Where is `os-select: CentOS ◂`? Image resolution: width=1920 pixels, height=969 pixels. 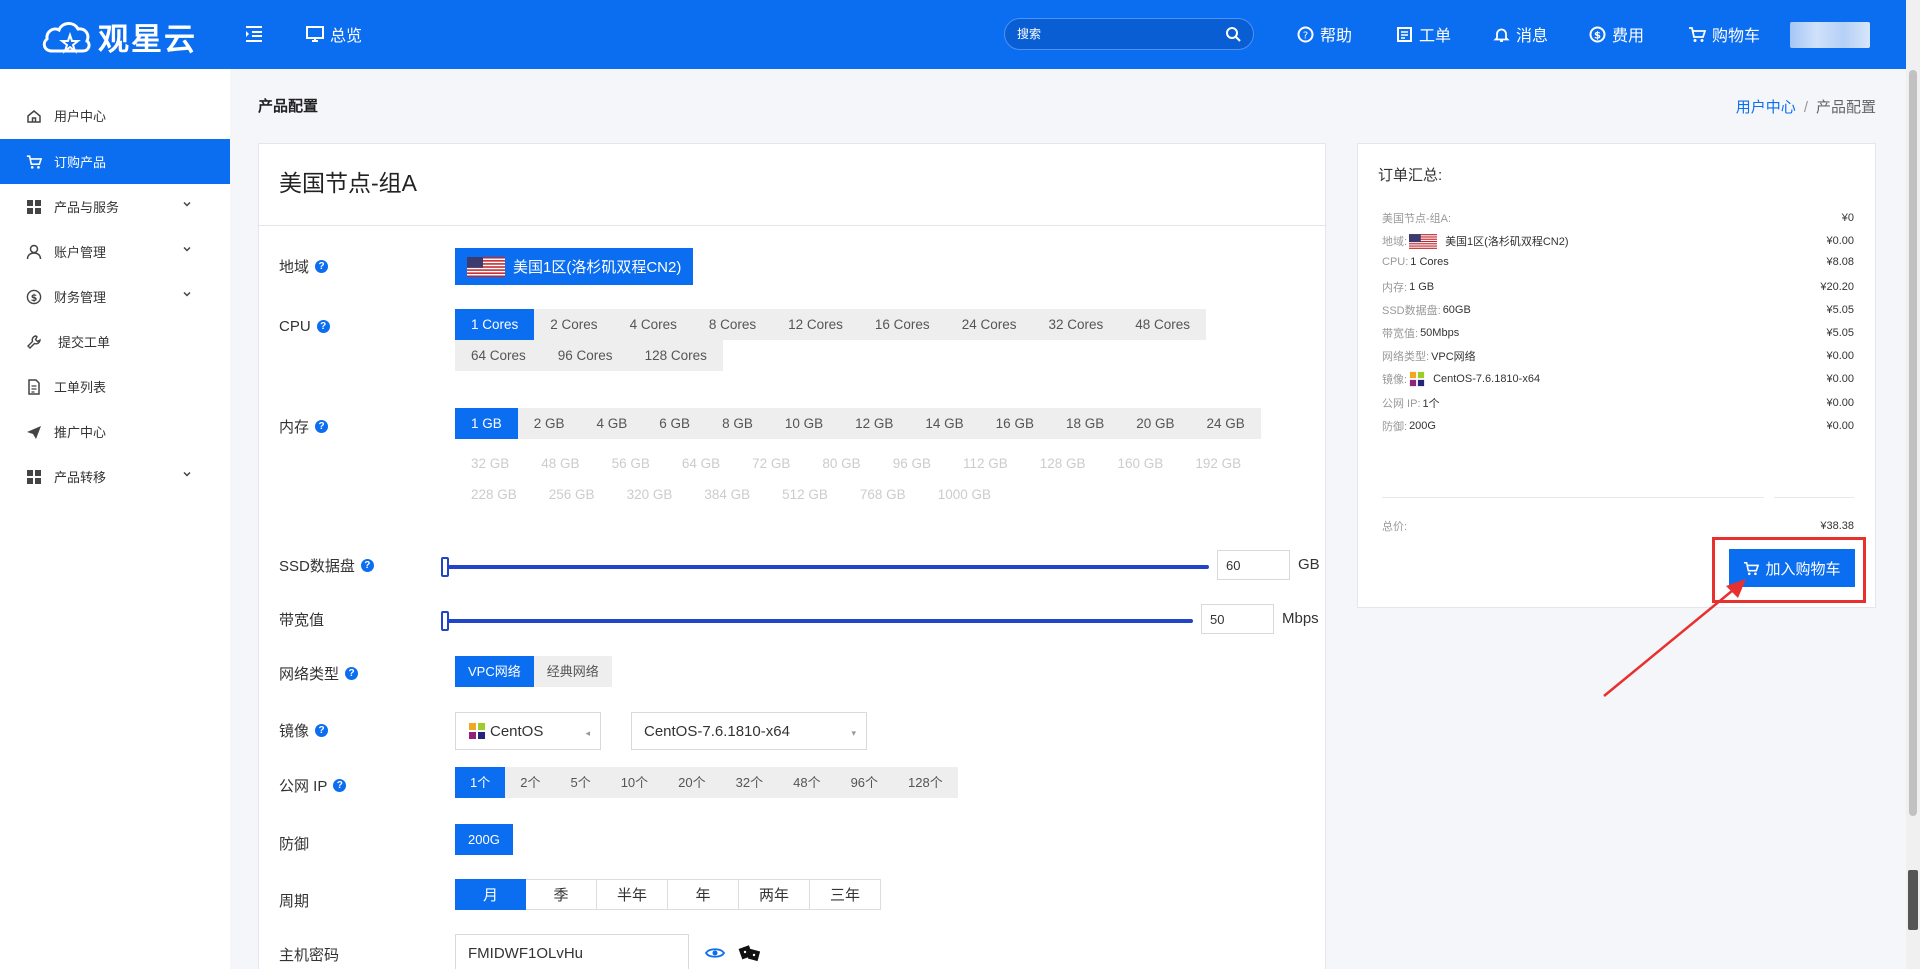
os-select: CentOS ◂ is located at coordinates (528, 731).